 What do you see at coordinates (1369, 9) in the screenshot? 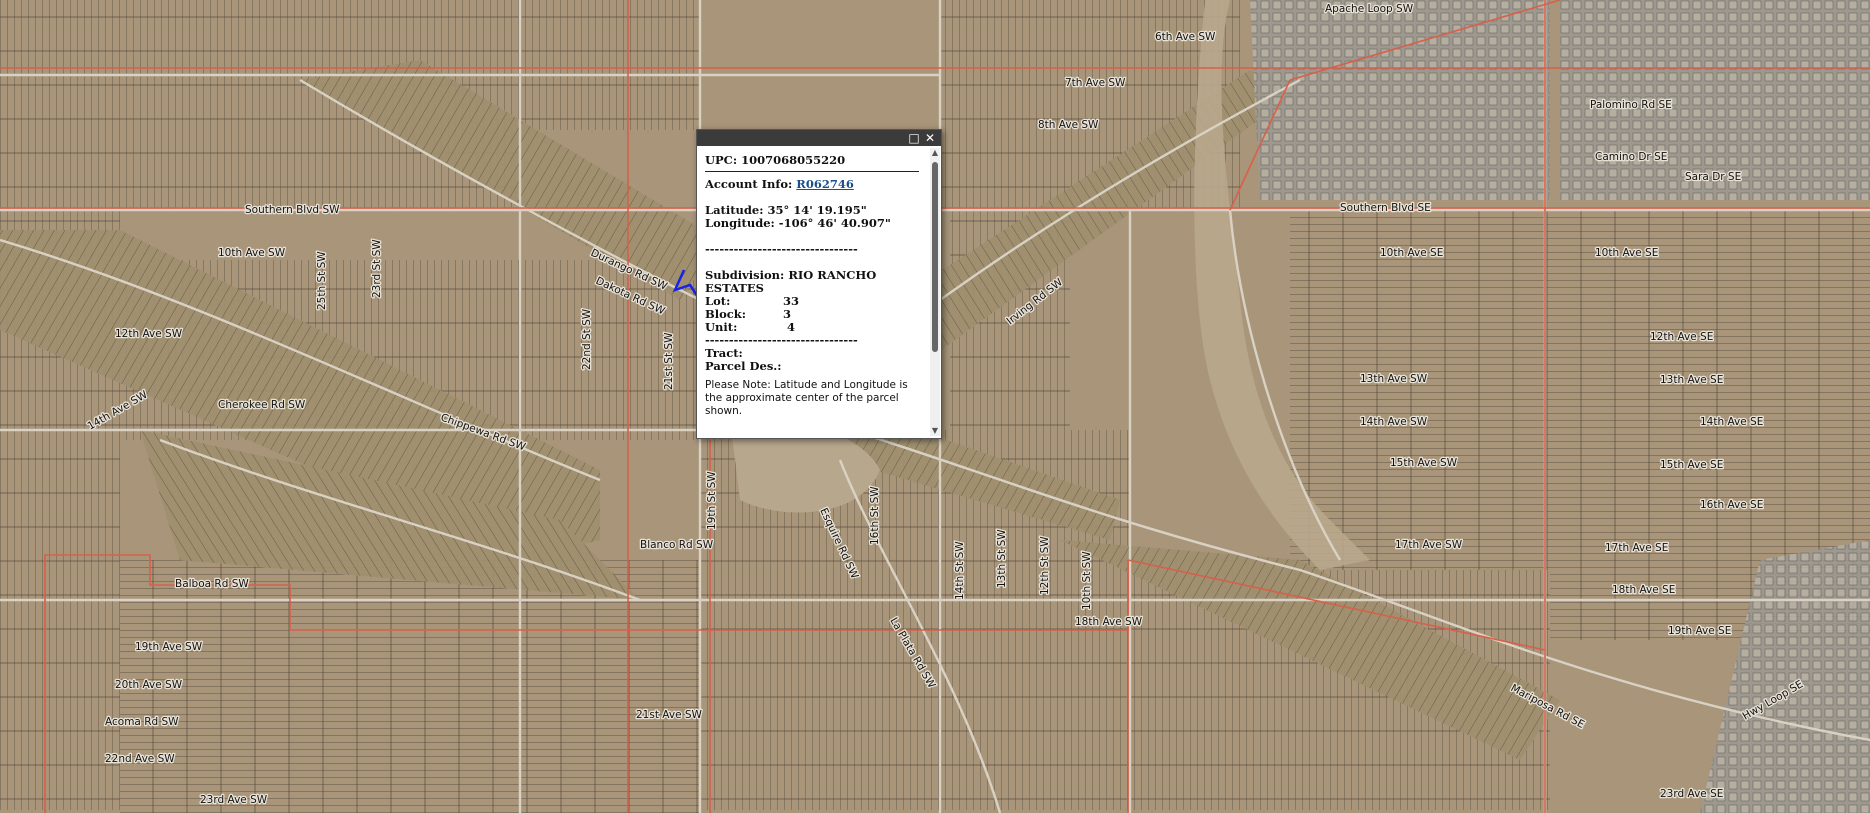
I see `street-label: Apache Loop SW` at bounding box center [1369, 9].